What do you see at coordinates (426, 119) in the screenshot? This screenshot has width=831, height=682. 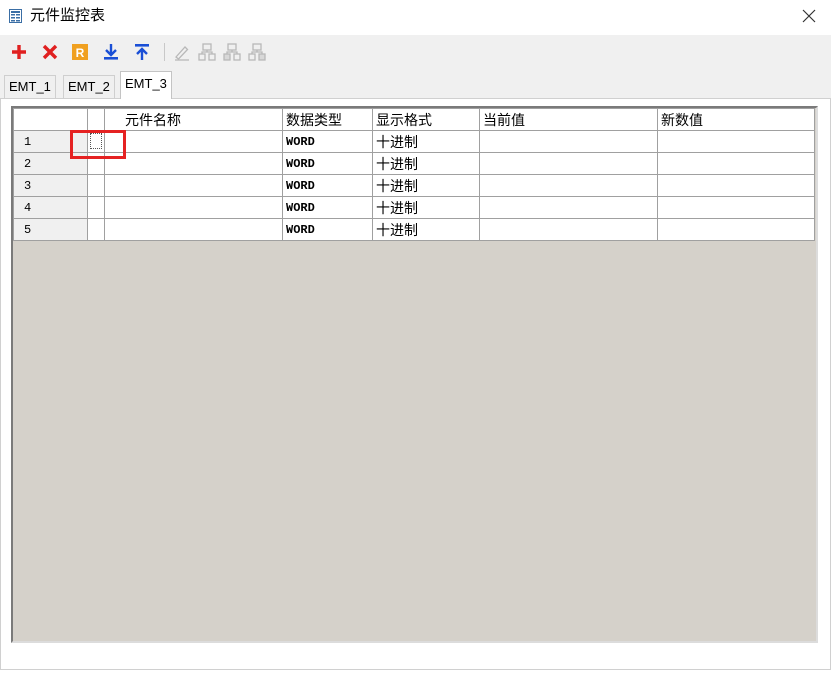 I see `column-header-format: 显示格式` at bounding box center [426, 119].